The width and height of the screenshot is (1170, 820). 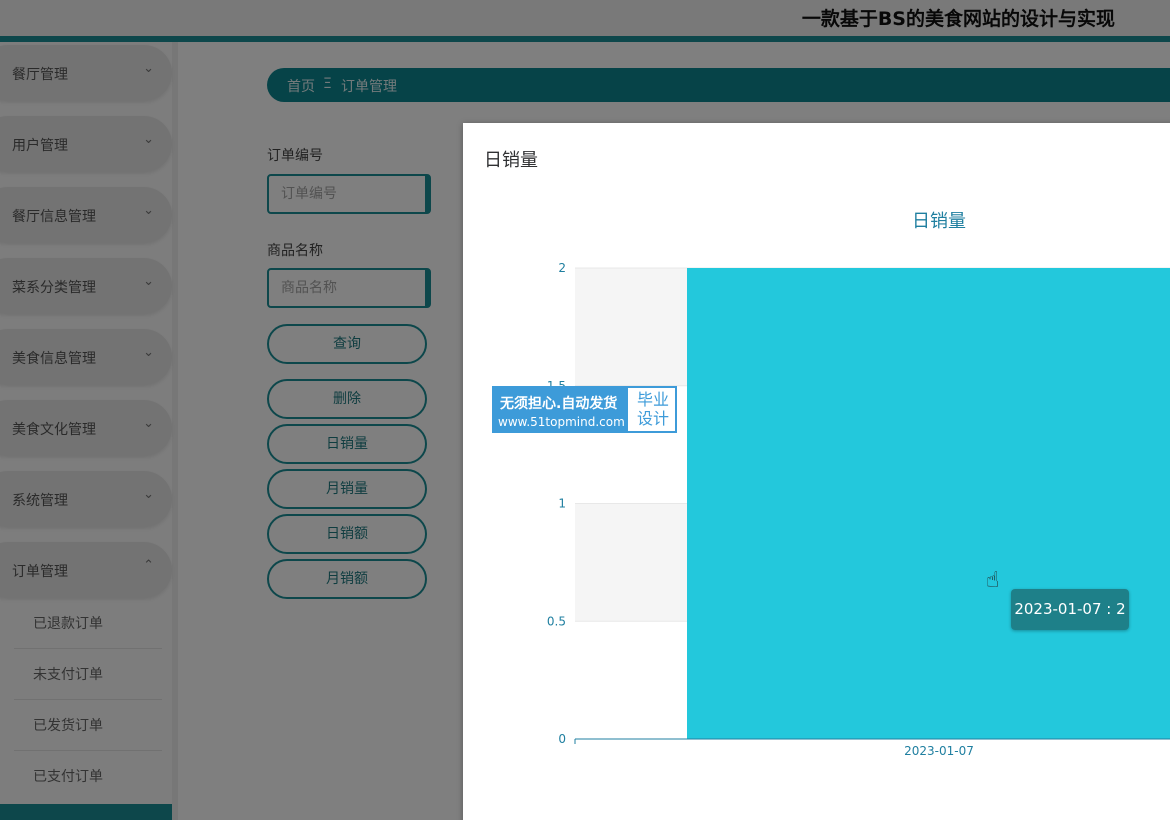 What do you see at coordinates (939, 751) in the screenshot?
I see `x-tick-label: 2023-01-07` at bounding box center [939, 751].